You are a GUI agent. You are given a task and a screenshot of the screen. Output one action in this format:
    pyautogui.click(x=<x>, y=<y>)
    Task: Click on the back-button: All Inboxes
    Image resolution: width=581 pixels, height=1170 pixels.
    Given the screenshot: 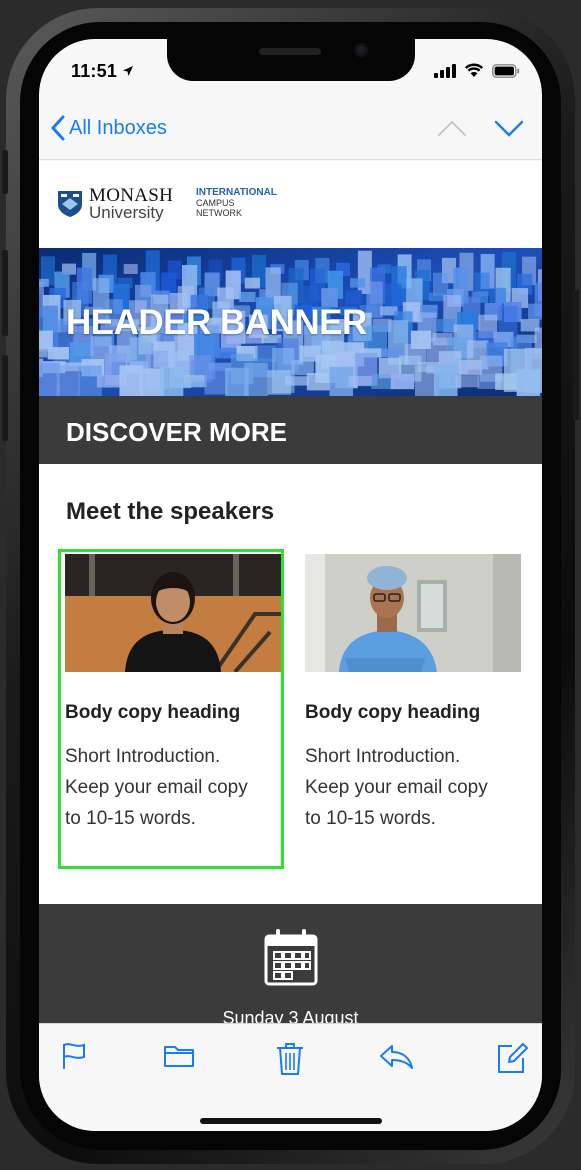 What is the action you would take?
    pyautogui.click(x=109, y=128)
    